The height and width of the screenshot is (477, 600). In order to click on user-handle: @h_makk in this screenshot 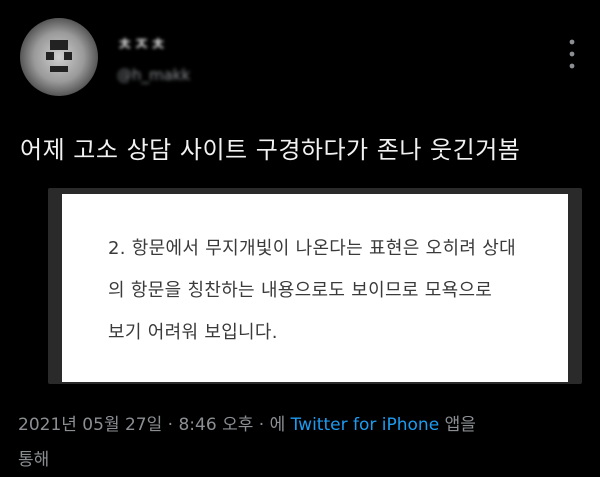, I will do `click(153, 75)`.